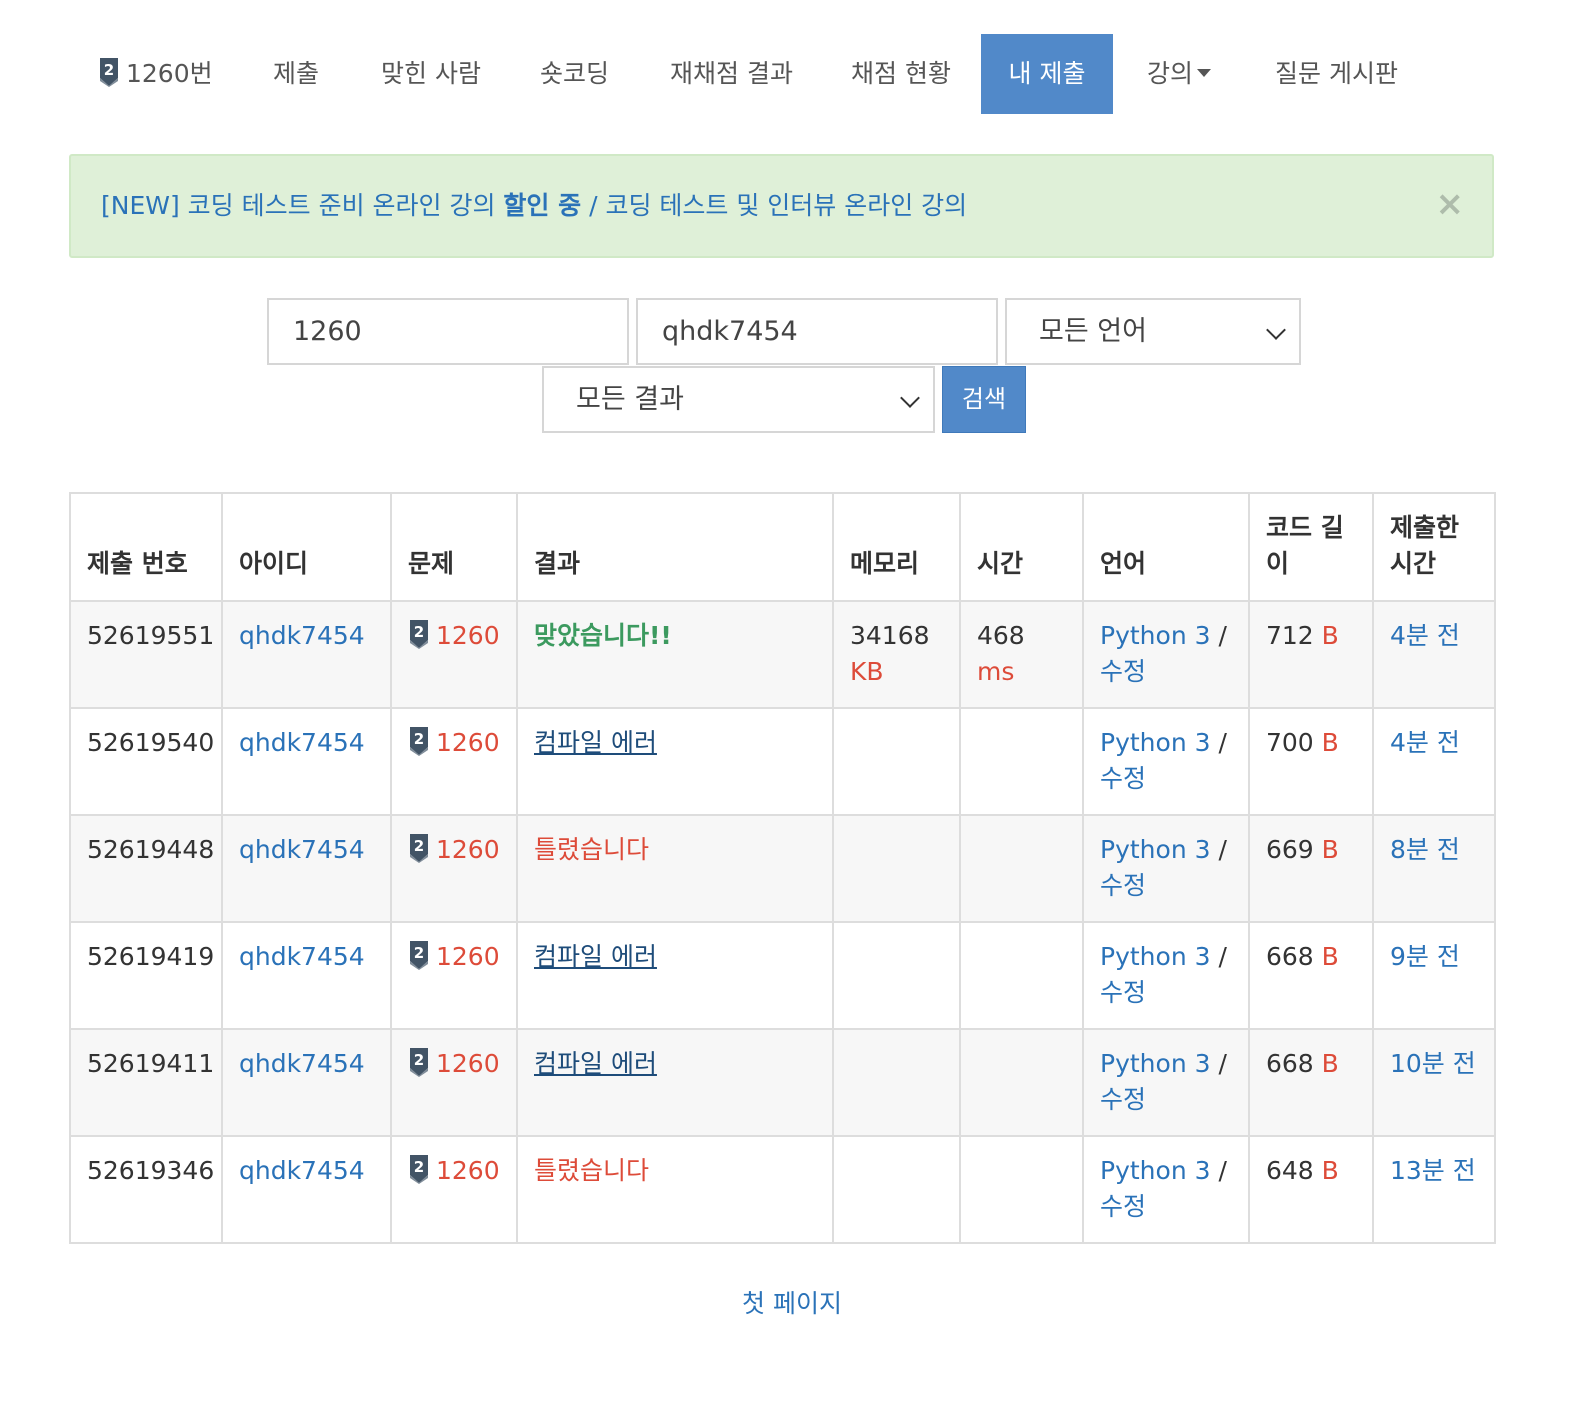  Describe the element at coordinates (1021, 654) in the screenshot. I see `time-cell: 468 ms` at that location.